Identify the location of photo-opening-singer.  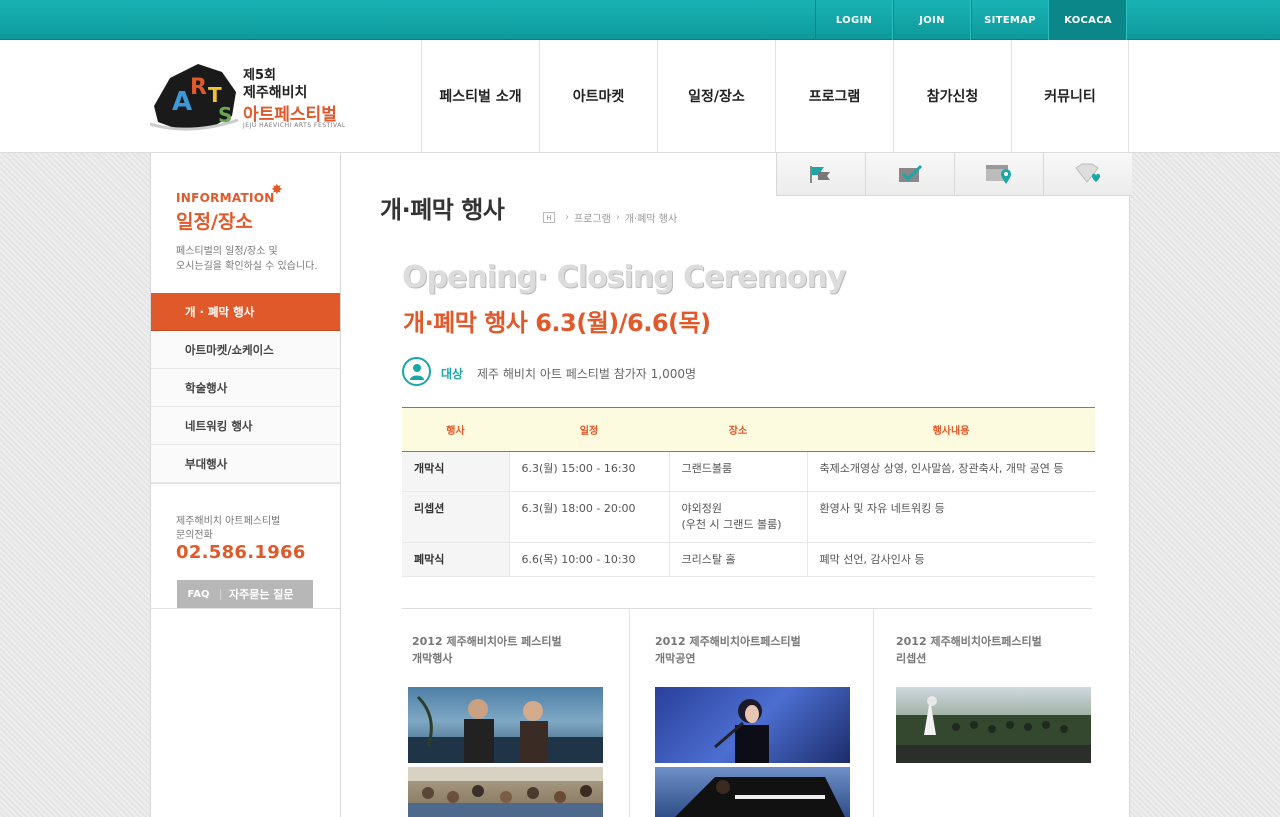
(752, 725).